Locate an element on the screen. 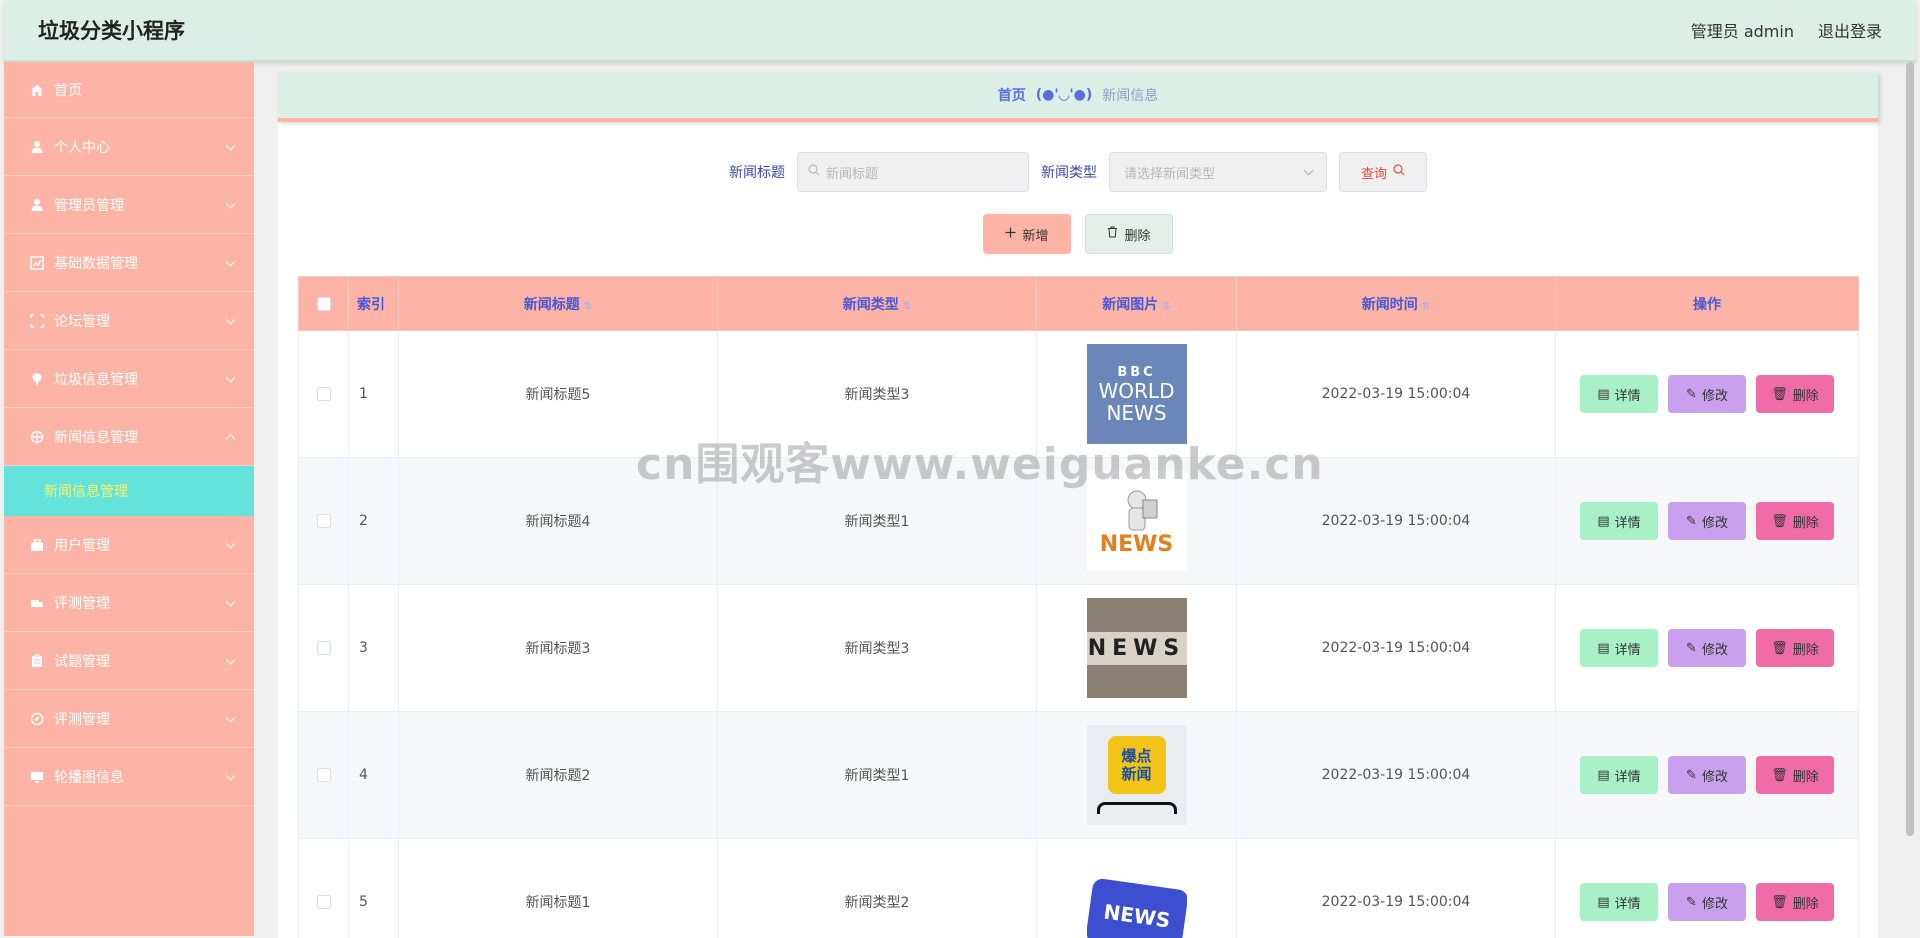 Image resolution: width=1920 pixels, height=938 pixels. row-index: 4 is located at coordinates (373, 775).